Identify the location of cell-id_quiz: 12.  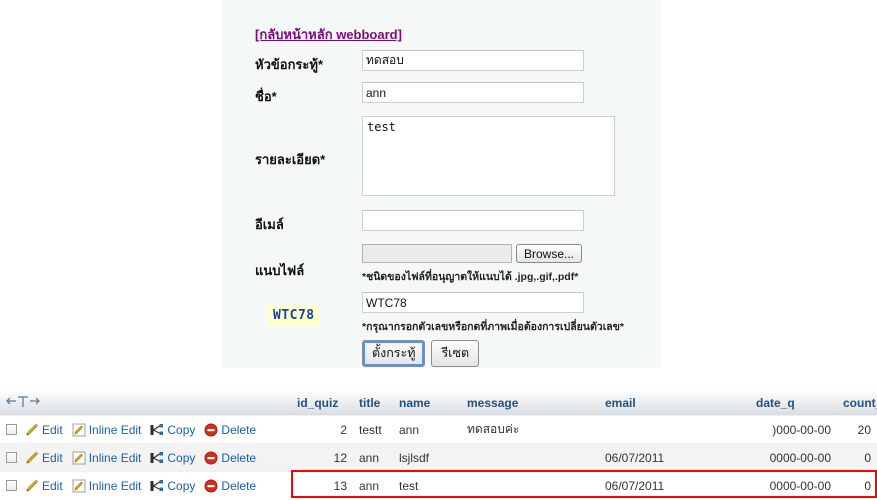
(322, 457).